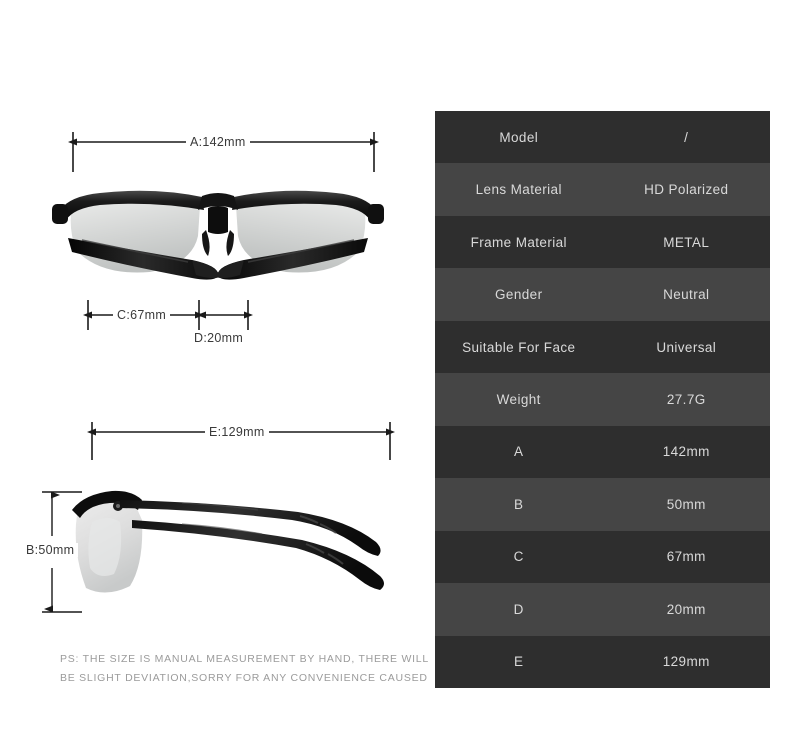 Image resolution: width=800 pixels, height=744 pixels. Describe the element at coordinates (232, 544) in the screenshot. I see `sunglasses-side-view` at that location.